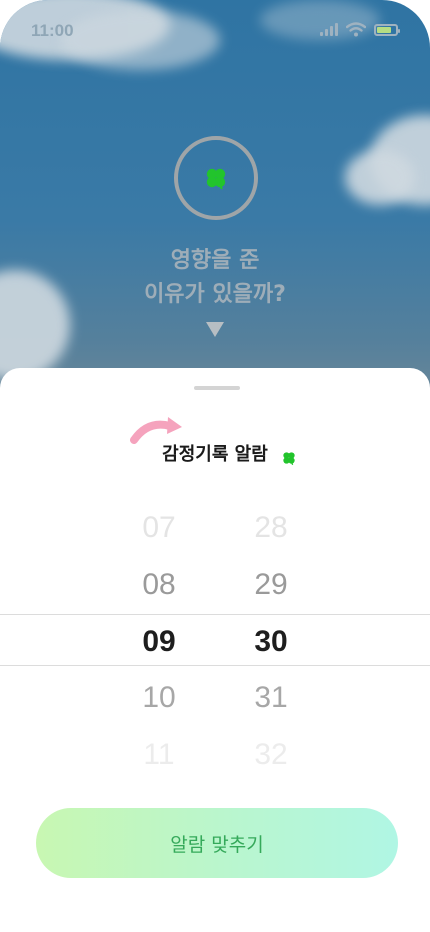 This screenshot has width=430, height=932. Describe the element at coordinates (271, 528) in the screenshot. I see `minute-option: 28` at that location.